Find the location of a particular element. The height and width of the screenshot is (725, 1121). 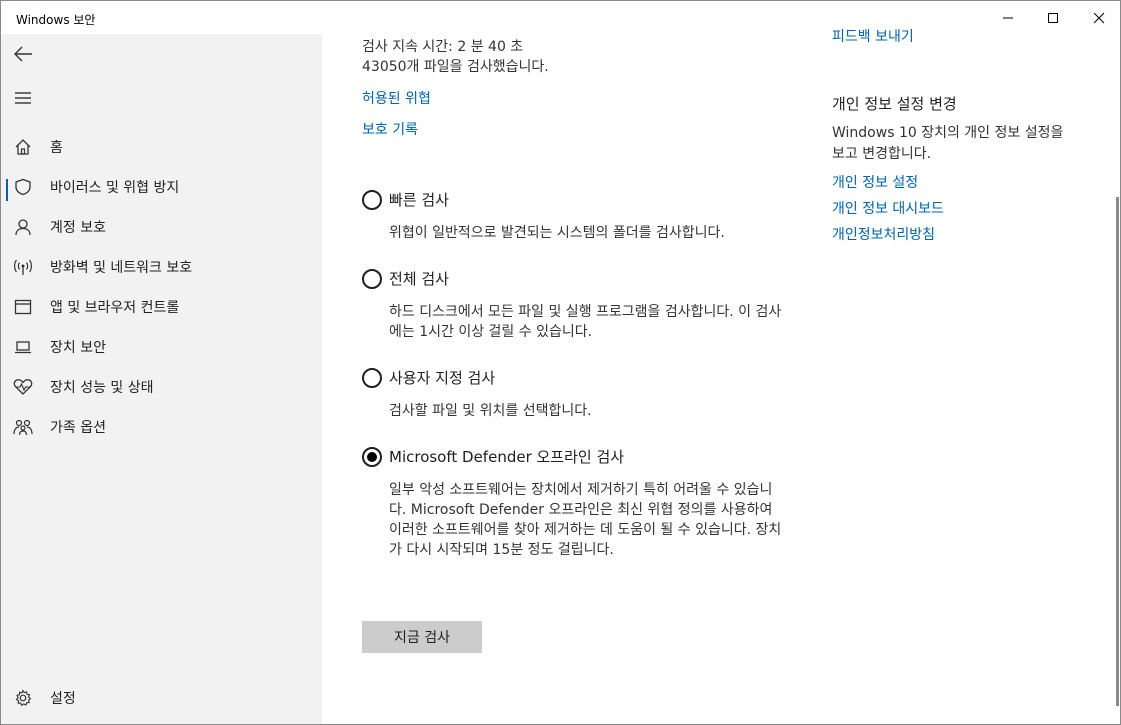

minimize-icon is located at coordinates (1008, 17).